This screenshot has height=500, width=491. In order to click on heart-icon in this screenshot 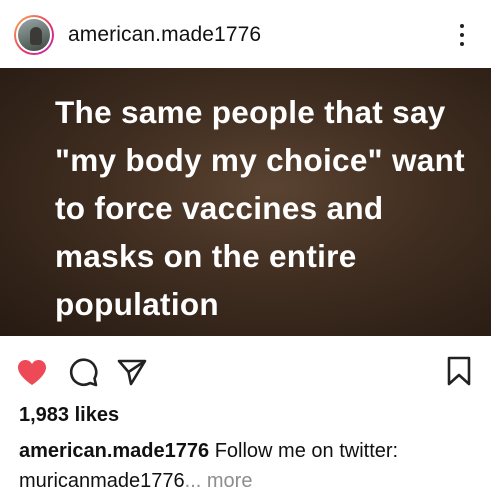, I will do `click(32, 372)`.